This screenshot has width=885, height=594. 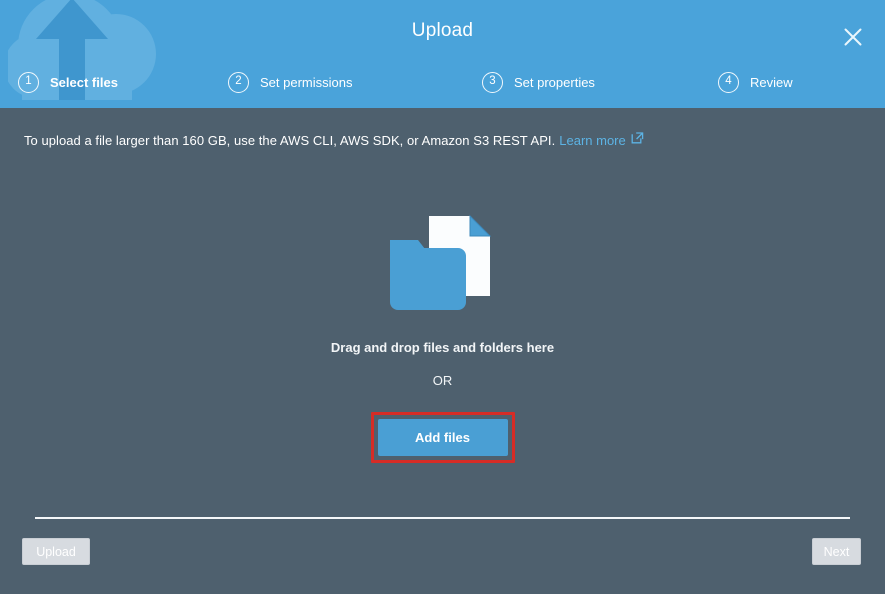 I want to click on page-title: Upload, so click(x=442, y=30).